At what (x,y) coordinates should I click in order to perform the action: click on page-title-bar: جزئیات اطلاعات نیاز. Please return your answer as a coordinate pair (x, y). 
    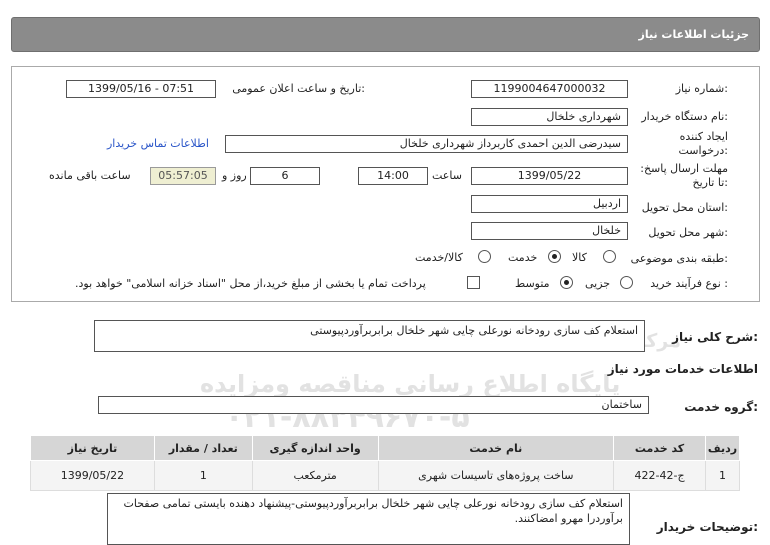
    Looking at the image, I should click on (385, 34).